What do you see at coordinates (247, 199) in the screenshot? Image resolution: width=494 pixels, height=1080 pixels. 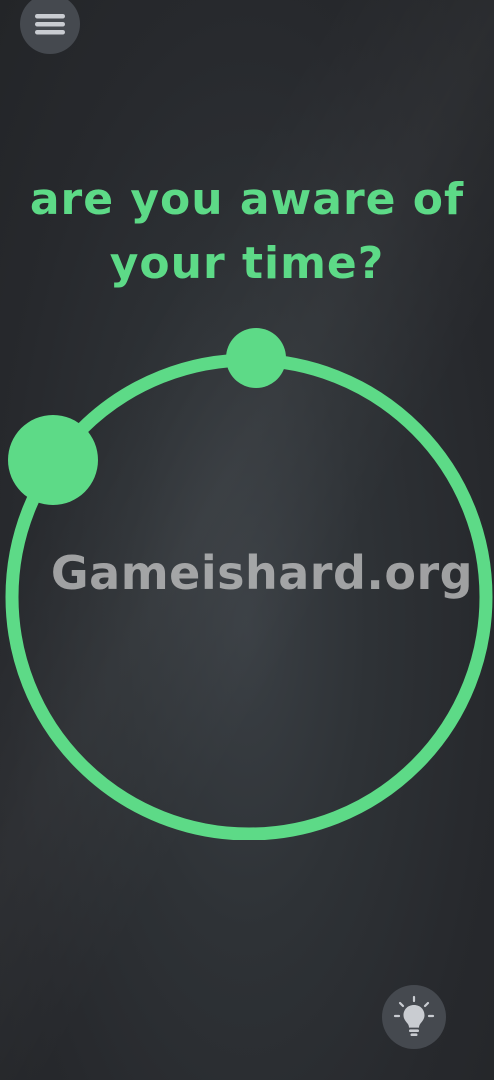 I see `question-line-1: are you aware of` at bounding box center [247, 199].